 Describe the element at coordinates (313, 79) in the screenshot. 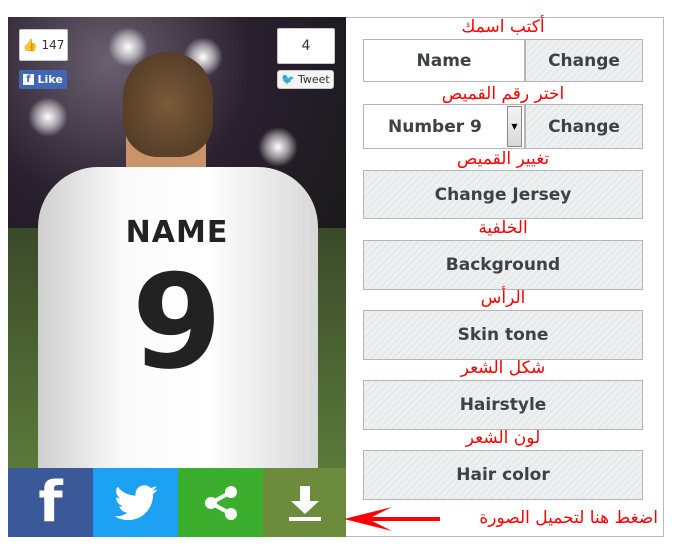

I see `tweet-label: Tweet` at that location.